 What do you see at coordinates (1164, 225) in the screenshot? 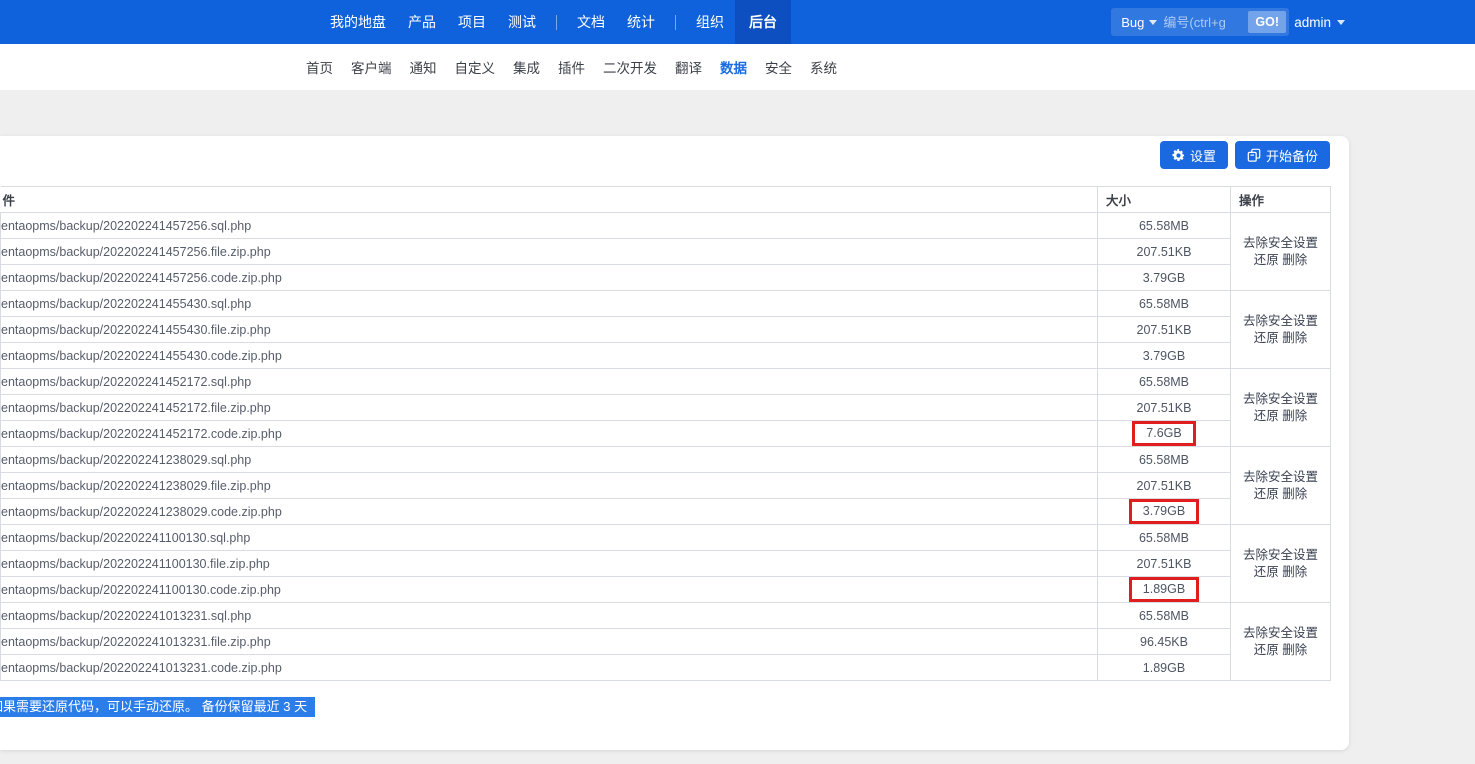
I see `file-size: 65.58MB` at bounding box center [1164, 225].